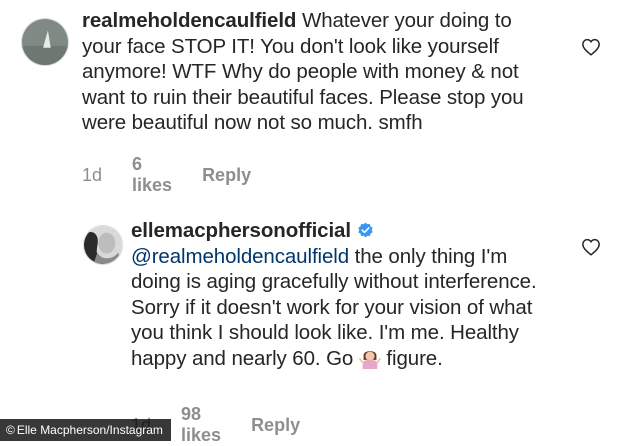 Image resolution: width=634 pixels, height=446 pixels. What do you see at coordinates (92, 174) in the screenshot?
I see `comment-time: 1d` at bounding box center [92, 174].